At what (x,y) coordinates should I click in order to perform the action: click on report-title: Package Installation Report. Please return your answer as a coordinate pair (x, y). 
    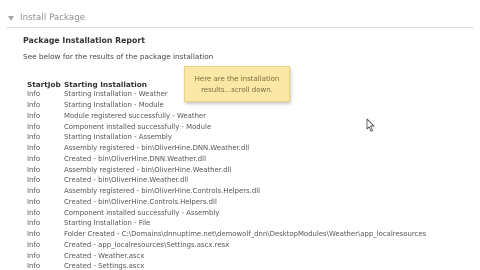
    Looking at the image, I should click on (84, 40).